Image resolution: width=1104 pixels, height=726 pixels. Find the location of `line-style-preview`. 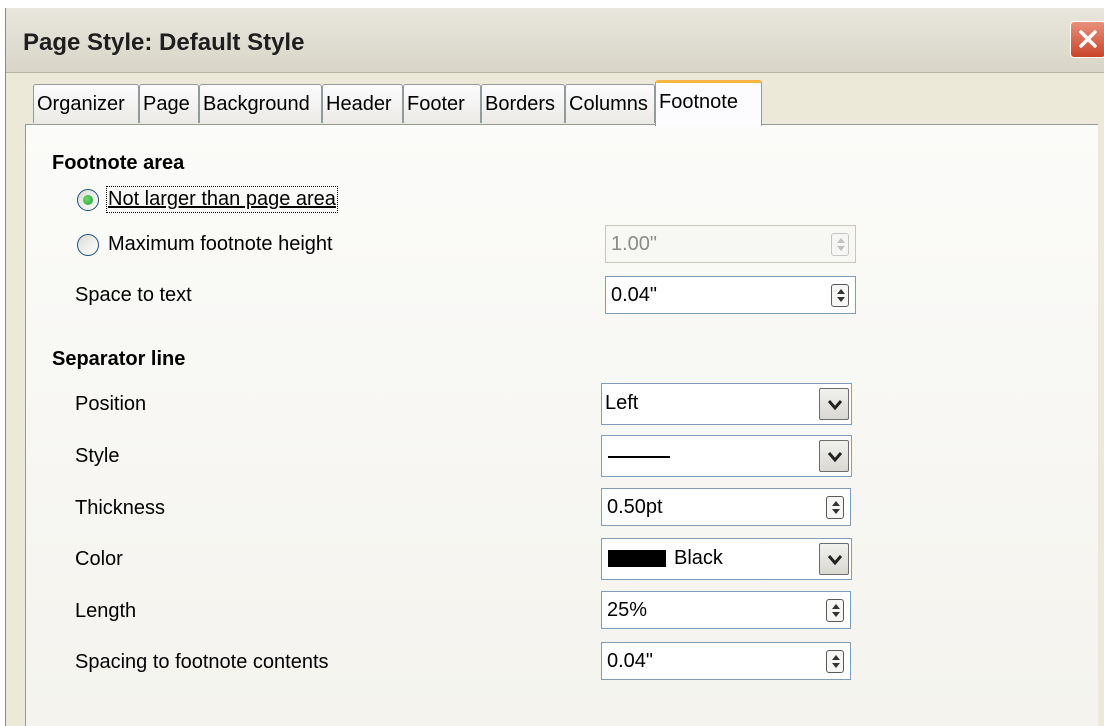

line-style-preview is located at coordinates (639, 457).